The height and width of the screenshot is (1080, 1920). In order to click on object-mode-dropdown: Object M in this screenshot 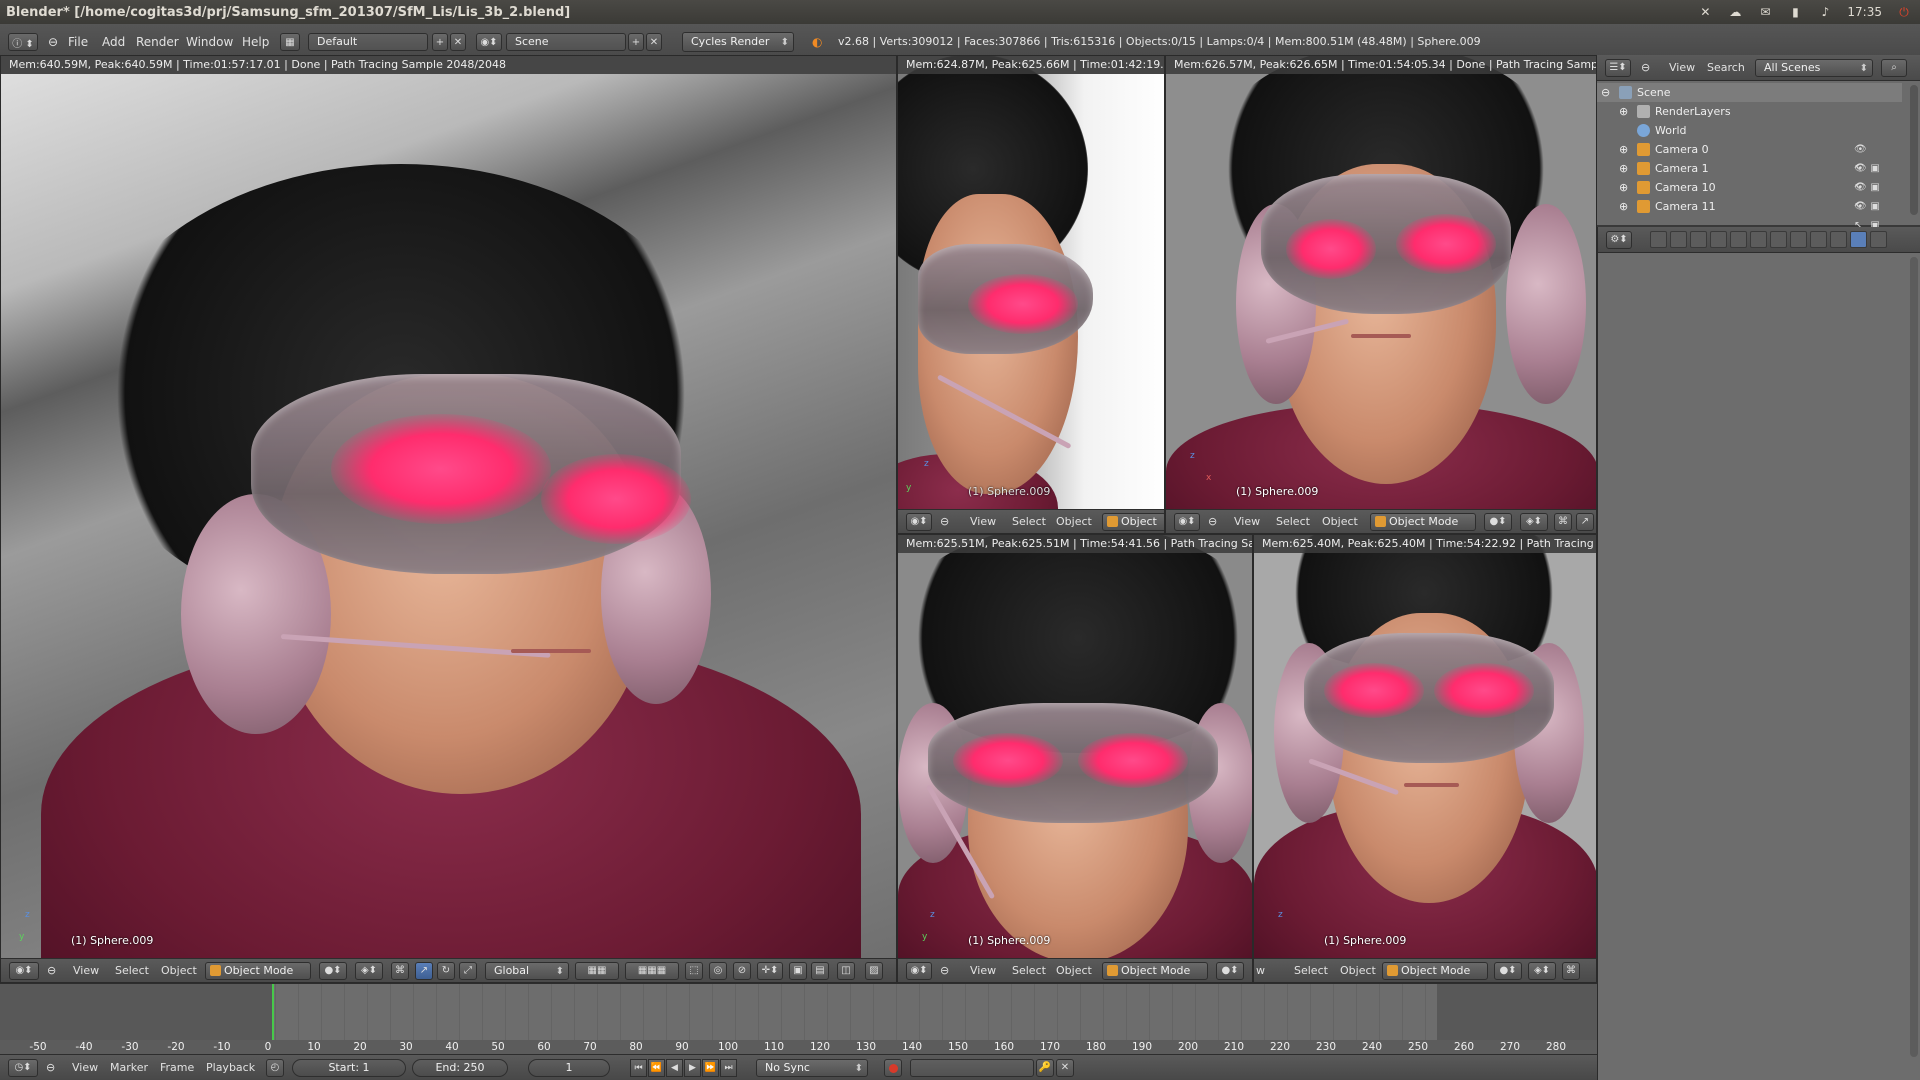, I will do `click(1133, 522)`.